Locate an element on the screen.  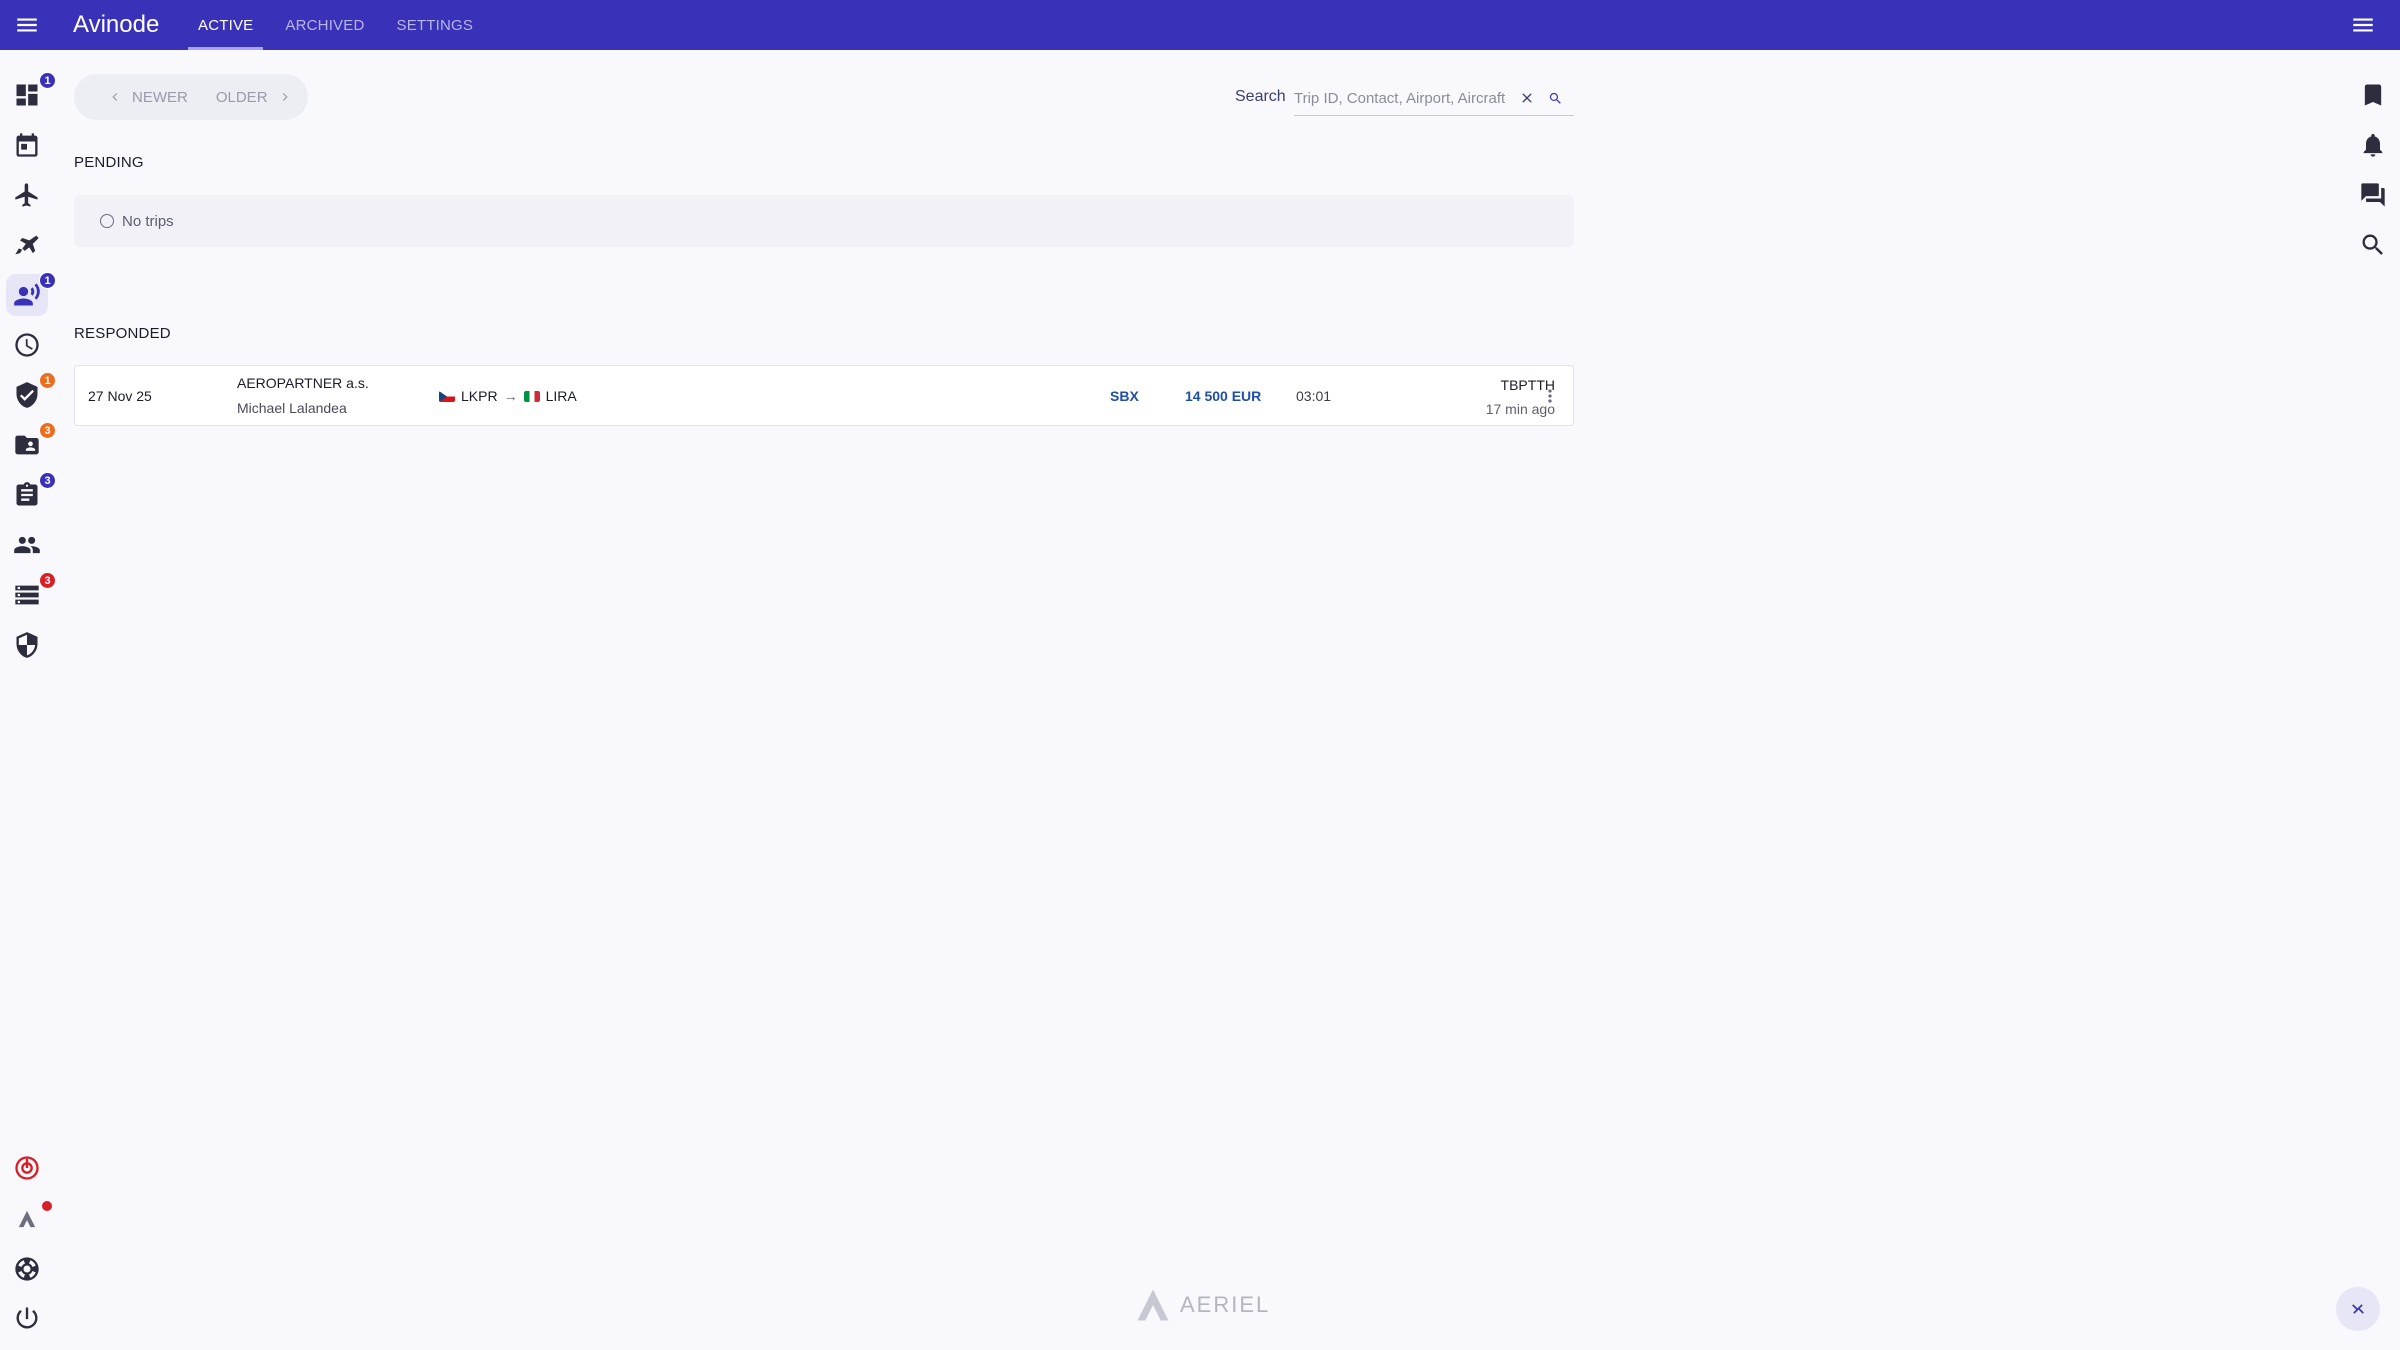
lifebuoy-icon is located at coordinates (27, 1269).